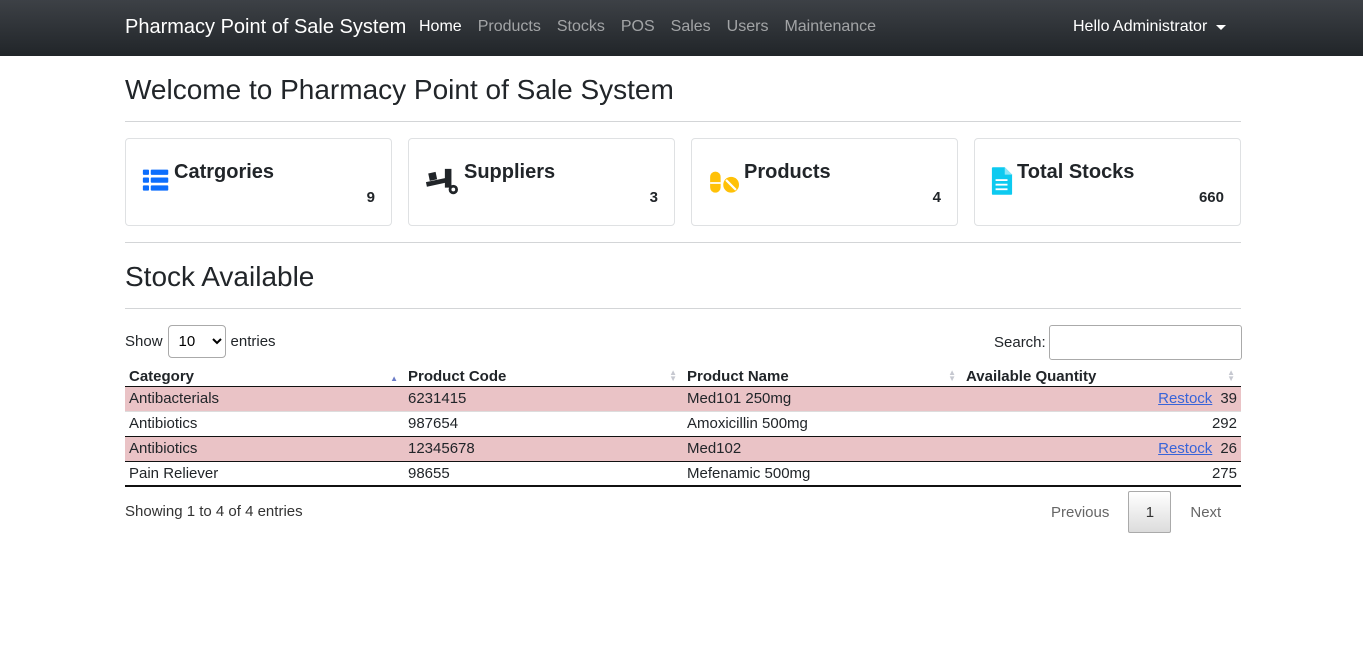  I want to click on table-info: Showing 1 to 4 of 4 entries, so click(214, 511).